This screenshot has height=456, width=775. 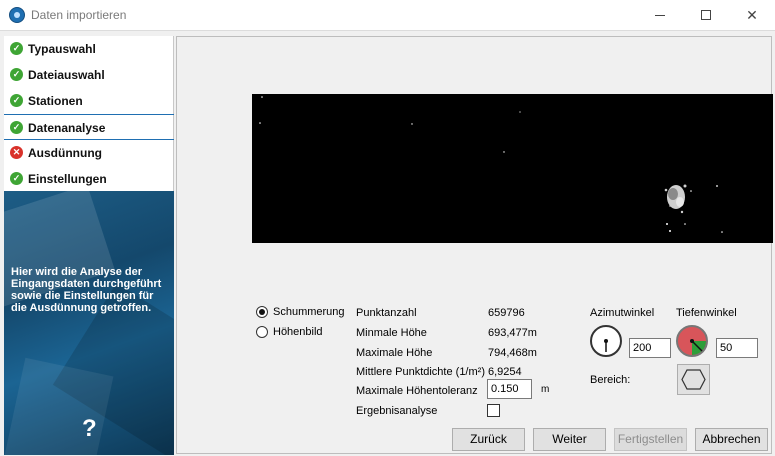 I want to click on step-label: Datenanalyse, so click(x=67, y=128).